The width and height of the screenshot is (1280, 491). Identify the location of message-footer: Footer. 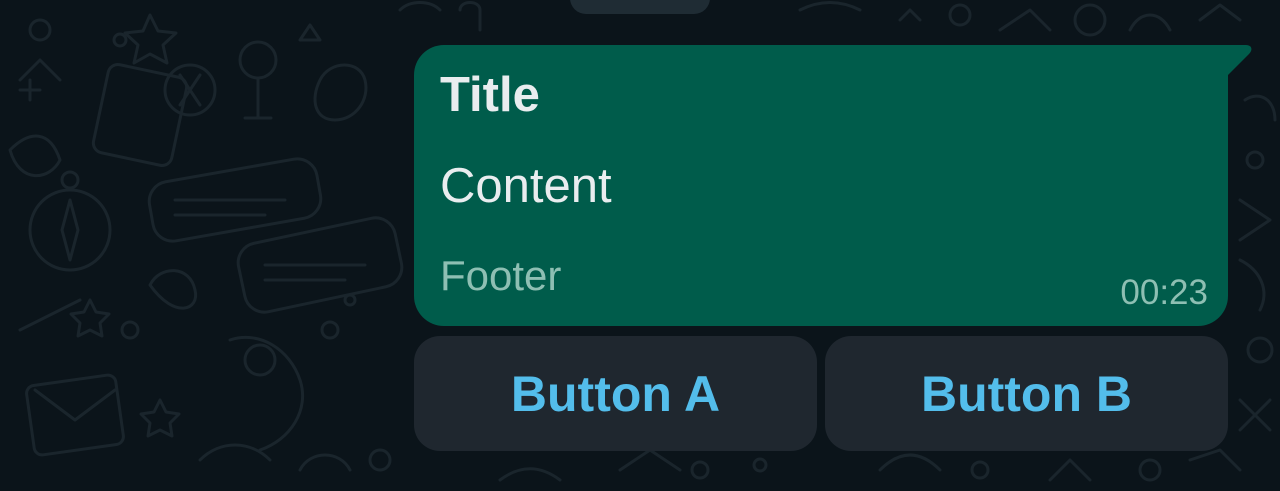
(501, 275).